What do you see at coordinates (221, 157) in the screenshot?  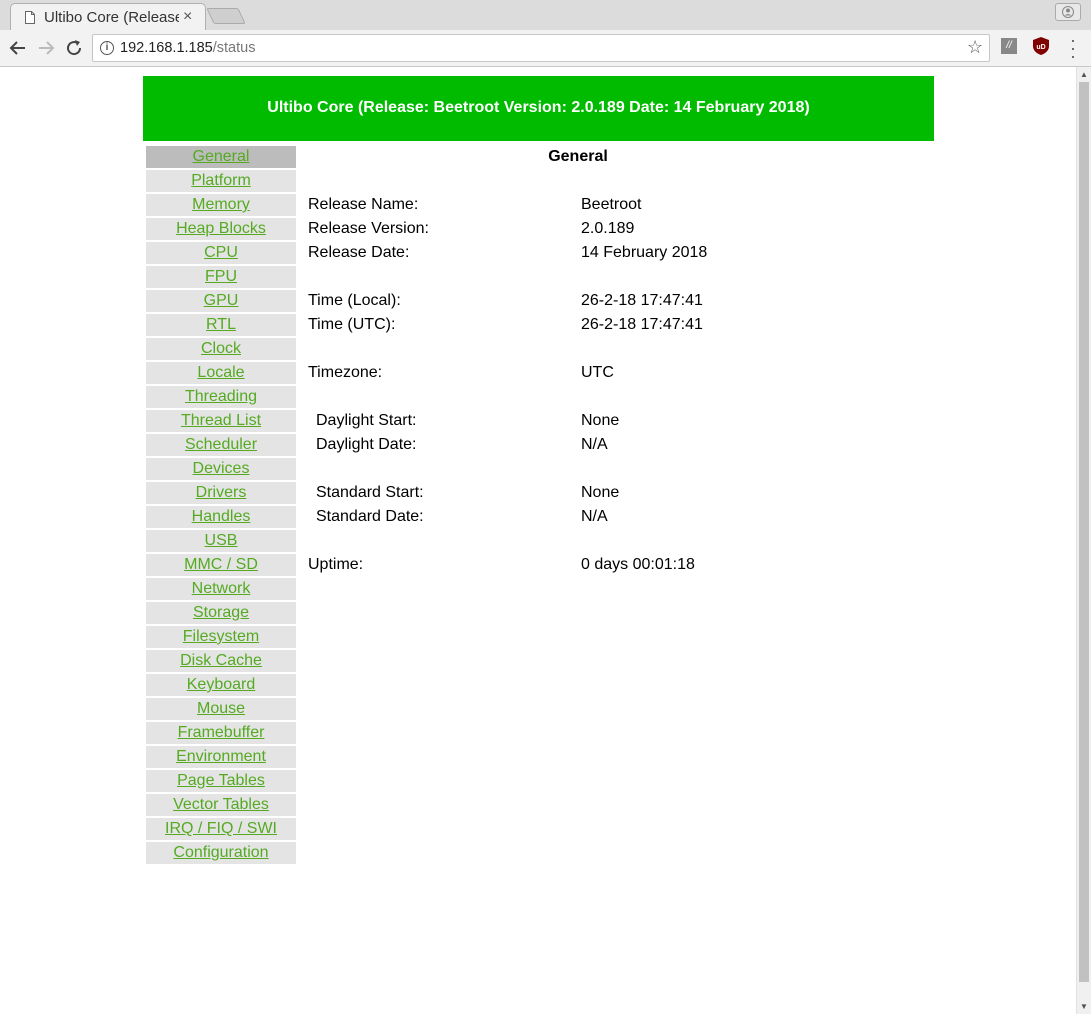 I see `sidebar-item-general: General` at bounding box center [221, 157].